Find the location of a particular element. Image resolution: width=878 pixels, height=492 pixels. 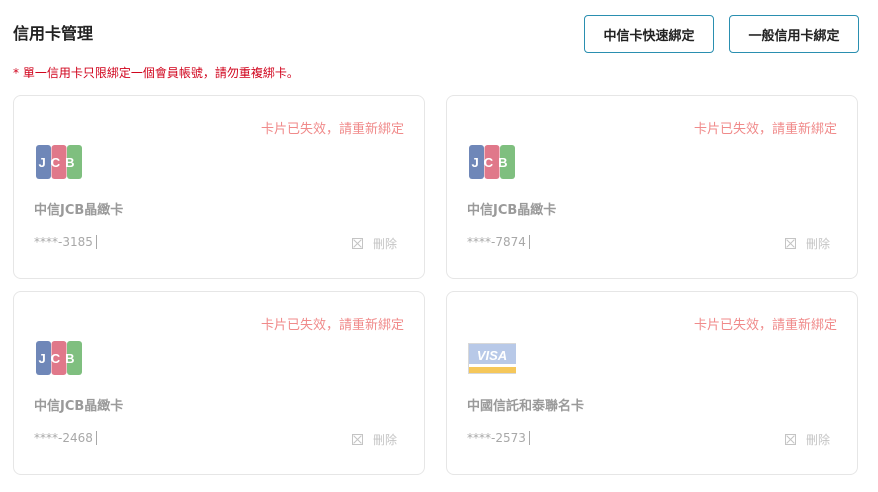

visa-logo-icon: VISA is located at coordinates (492, 358).